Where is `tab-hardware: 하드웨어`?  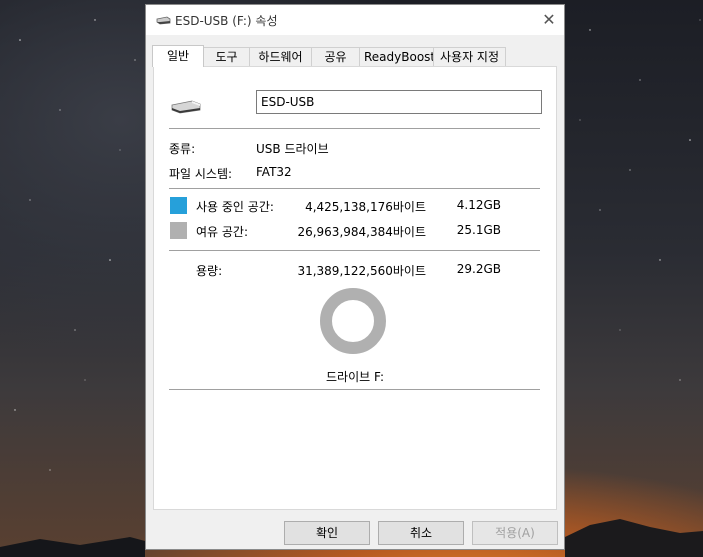 tab-hardware: 하드웨어 is located at coordinates (280, 56).